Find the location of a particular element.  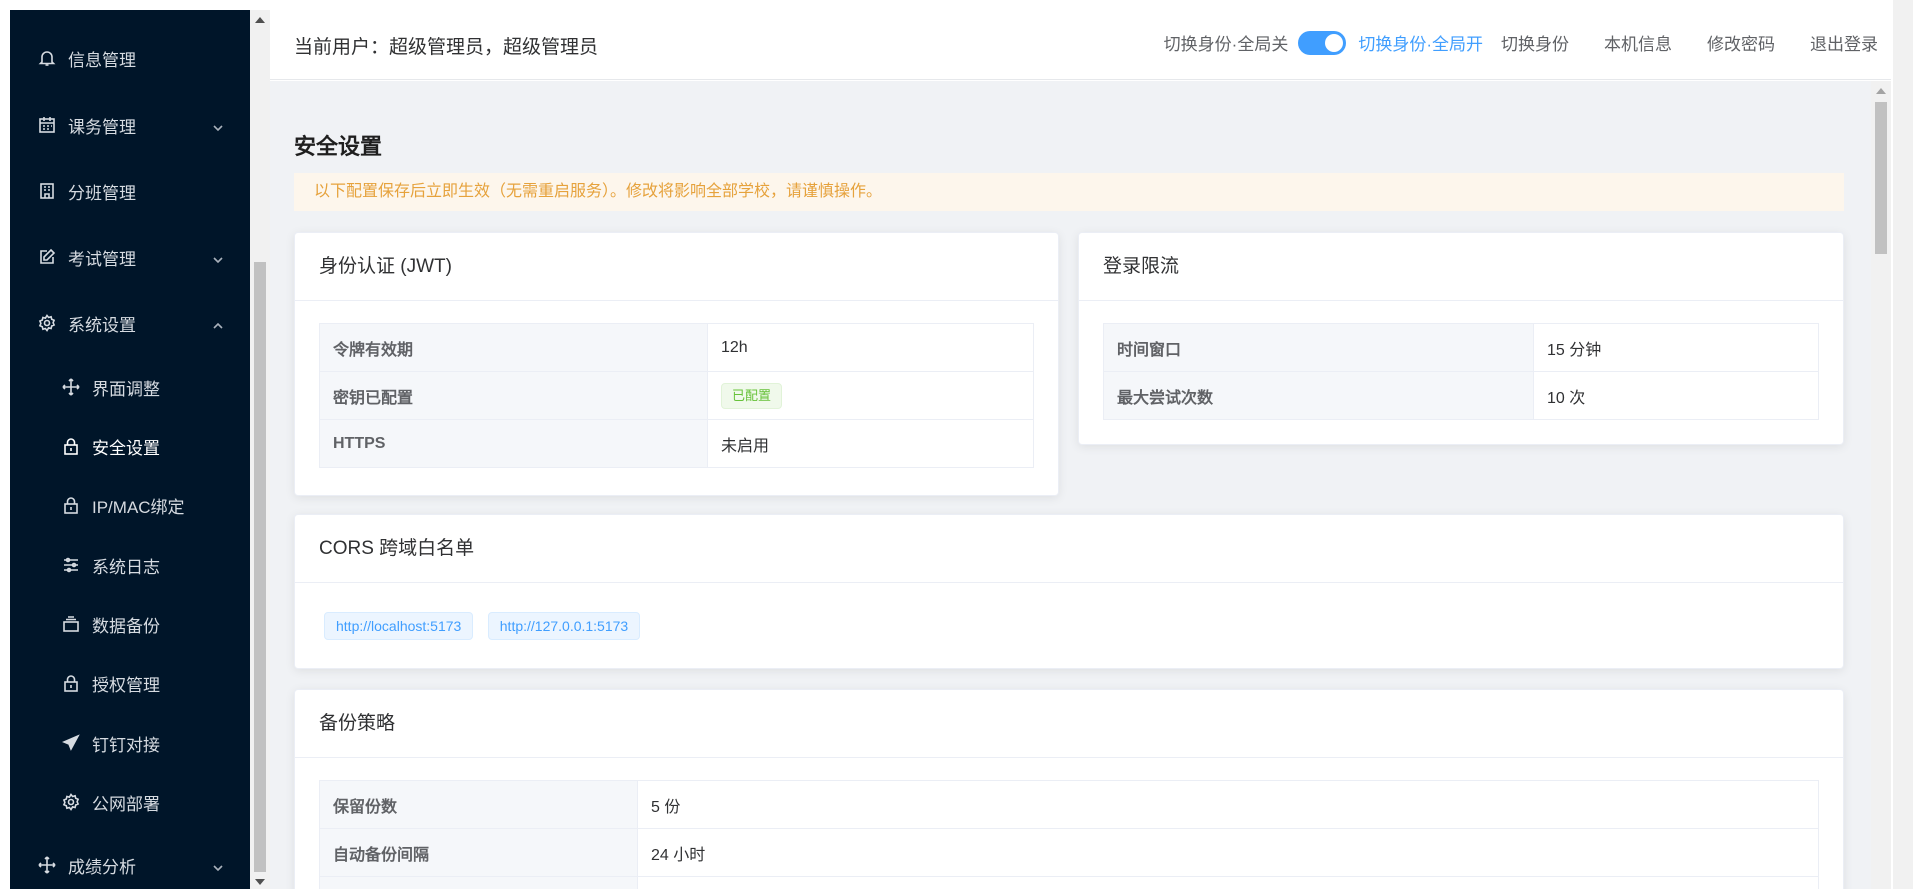

table-key: 自动备份间隔 is located at coordinates (478, 852).